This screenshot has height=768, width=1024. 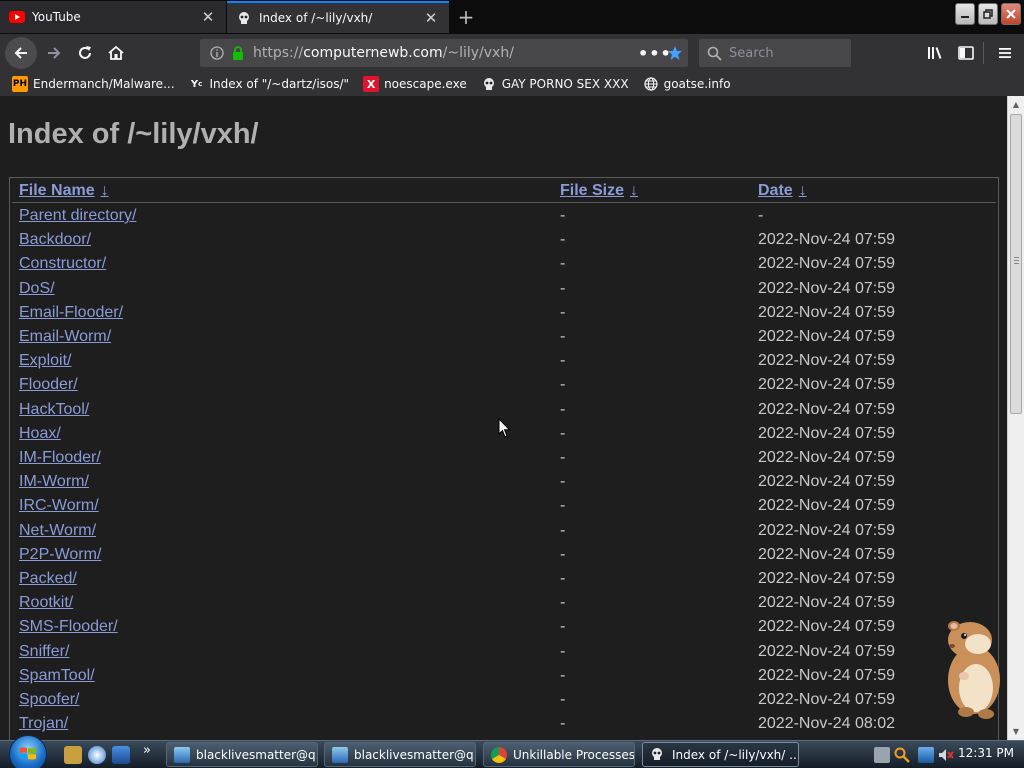 What do you see at coordinates (44, 652) in the screenshot?
I see `directory-link: Sniffer/` at bounding box center [44, 652].